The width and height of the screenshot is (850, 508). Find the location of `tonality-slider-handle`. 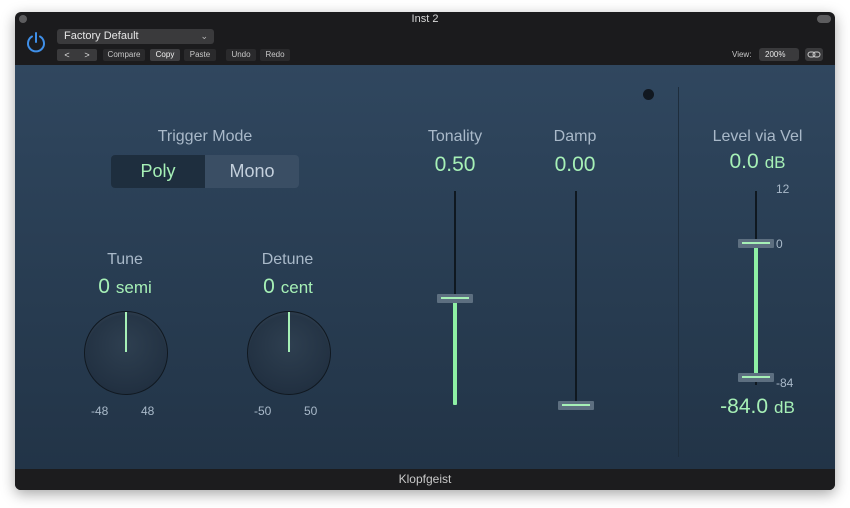

tonality-slider-handle is located at coordinates (455, 298).